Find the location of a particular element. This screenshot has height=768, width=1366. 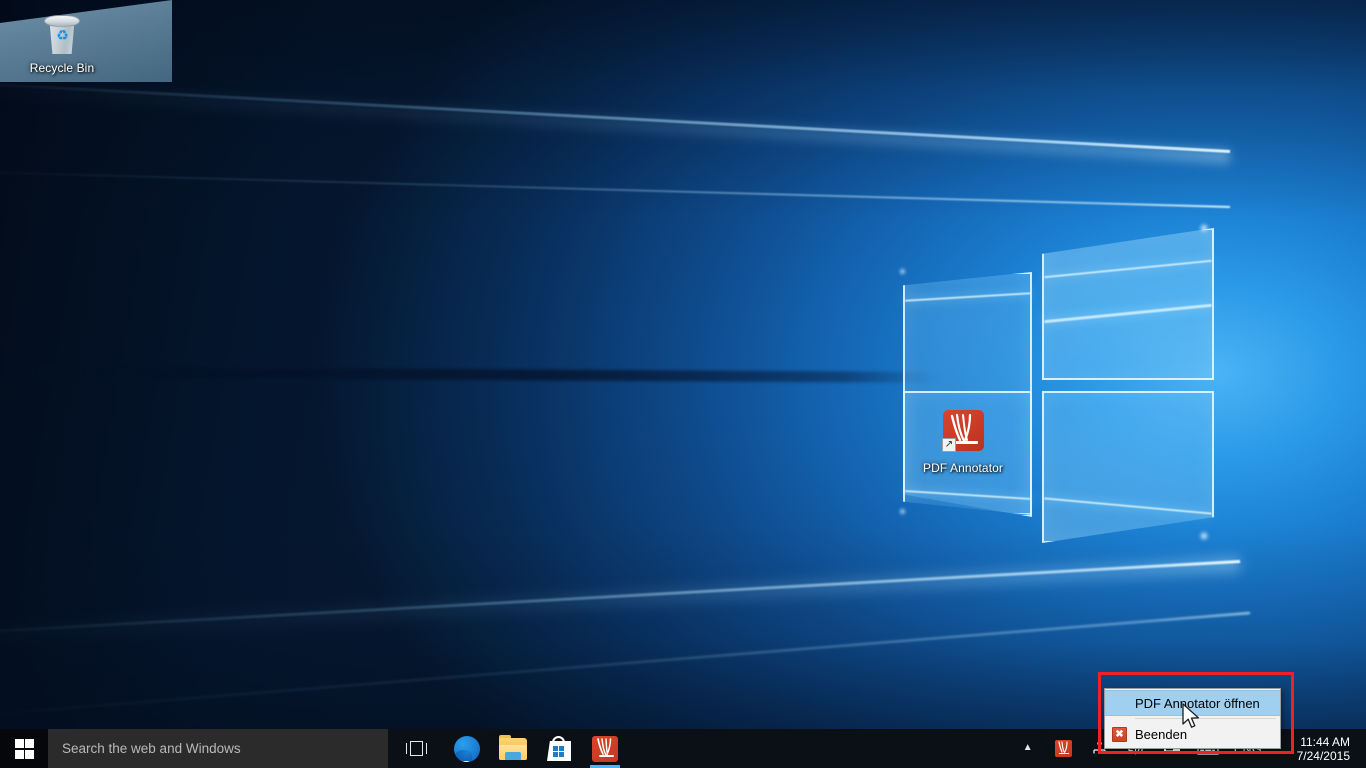

taskbar-button-store is located at coordinates (559, 748).